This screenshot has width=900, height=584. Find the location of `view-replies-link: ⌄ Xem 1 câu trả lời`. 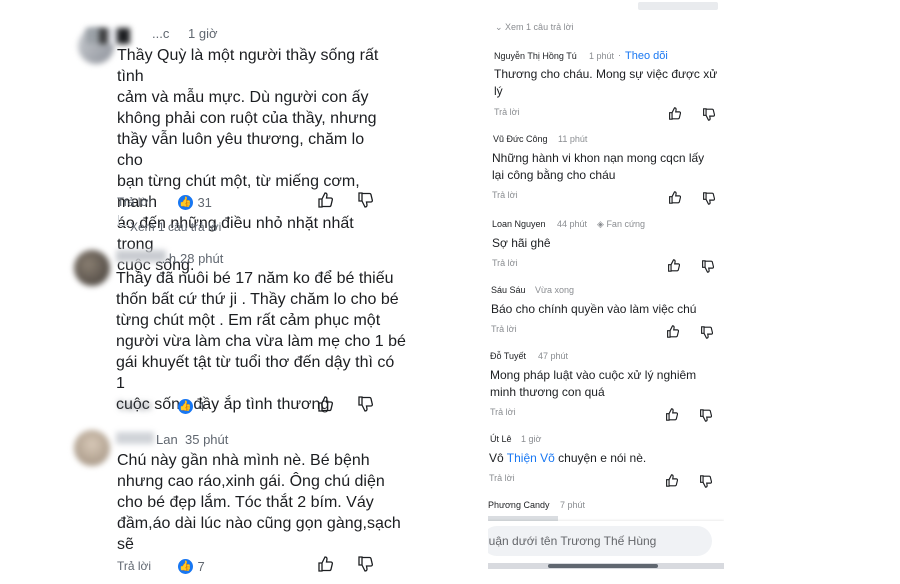

view-replies-link: ⌄ Xem 1 câu trả lời is located at coordinates (534, 27).